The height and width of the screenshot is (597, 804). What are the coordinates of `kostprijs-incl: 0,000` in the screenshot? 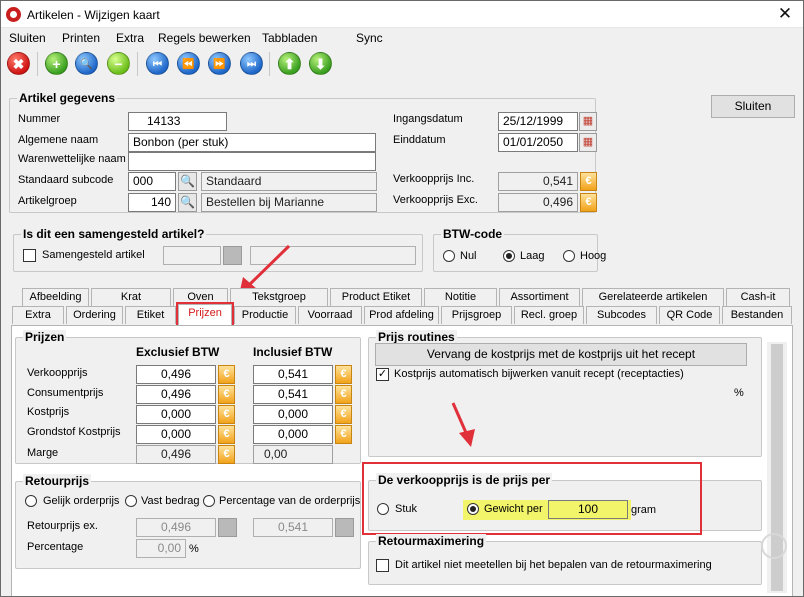 It's located at (293, 414).